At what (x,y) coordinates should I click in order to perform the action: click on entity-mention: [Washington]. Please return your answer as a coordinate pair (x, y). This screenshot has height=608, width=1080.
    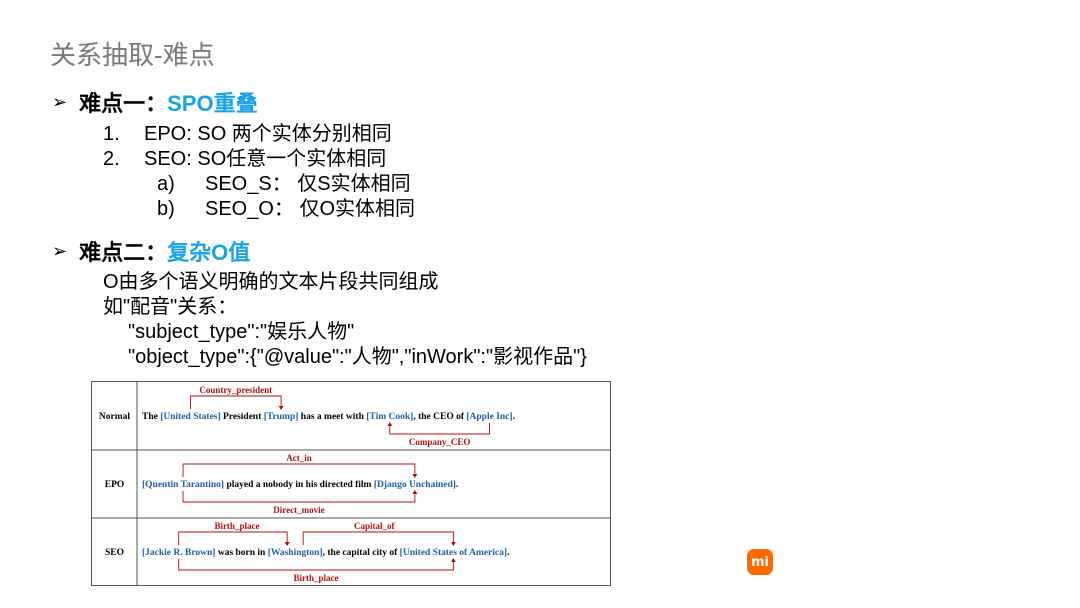
    Looking at the image, I should click on (295, 553).